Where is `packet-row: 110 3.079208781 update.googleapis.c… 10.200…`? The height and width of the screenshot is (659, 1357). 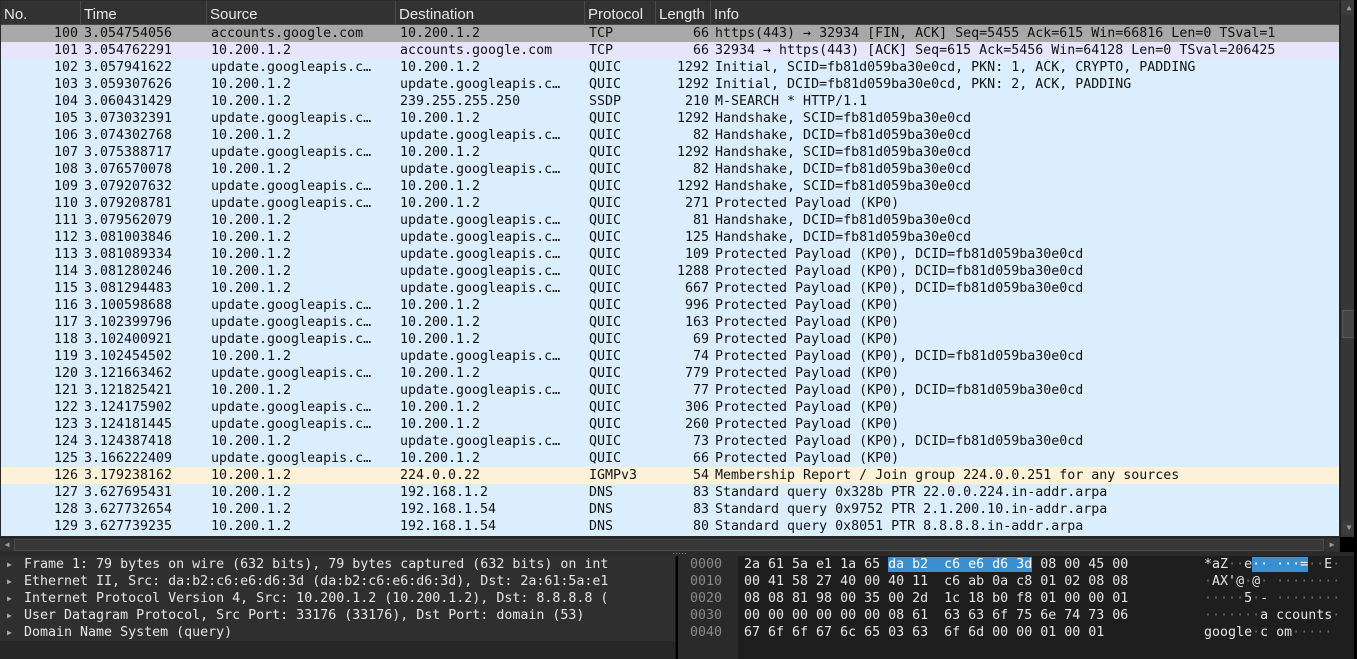 packet-row: 110 3.079208781 update.googleapis.c… 10.200… is located at coordinates (670, 203).